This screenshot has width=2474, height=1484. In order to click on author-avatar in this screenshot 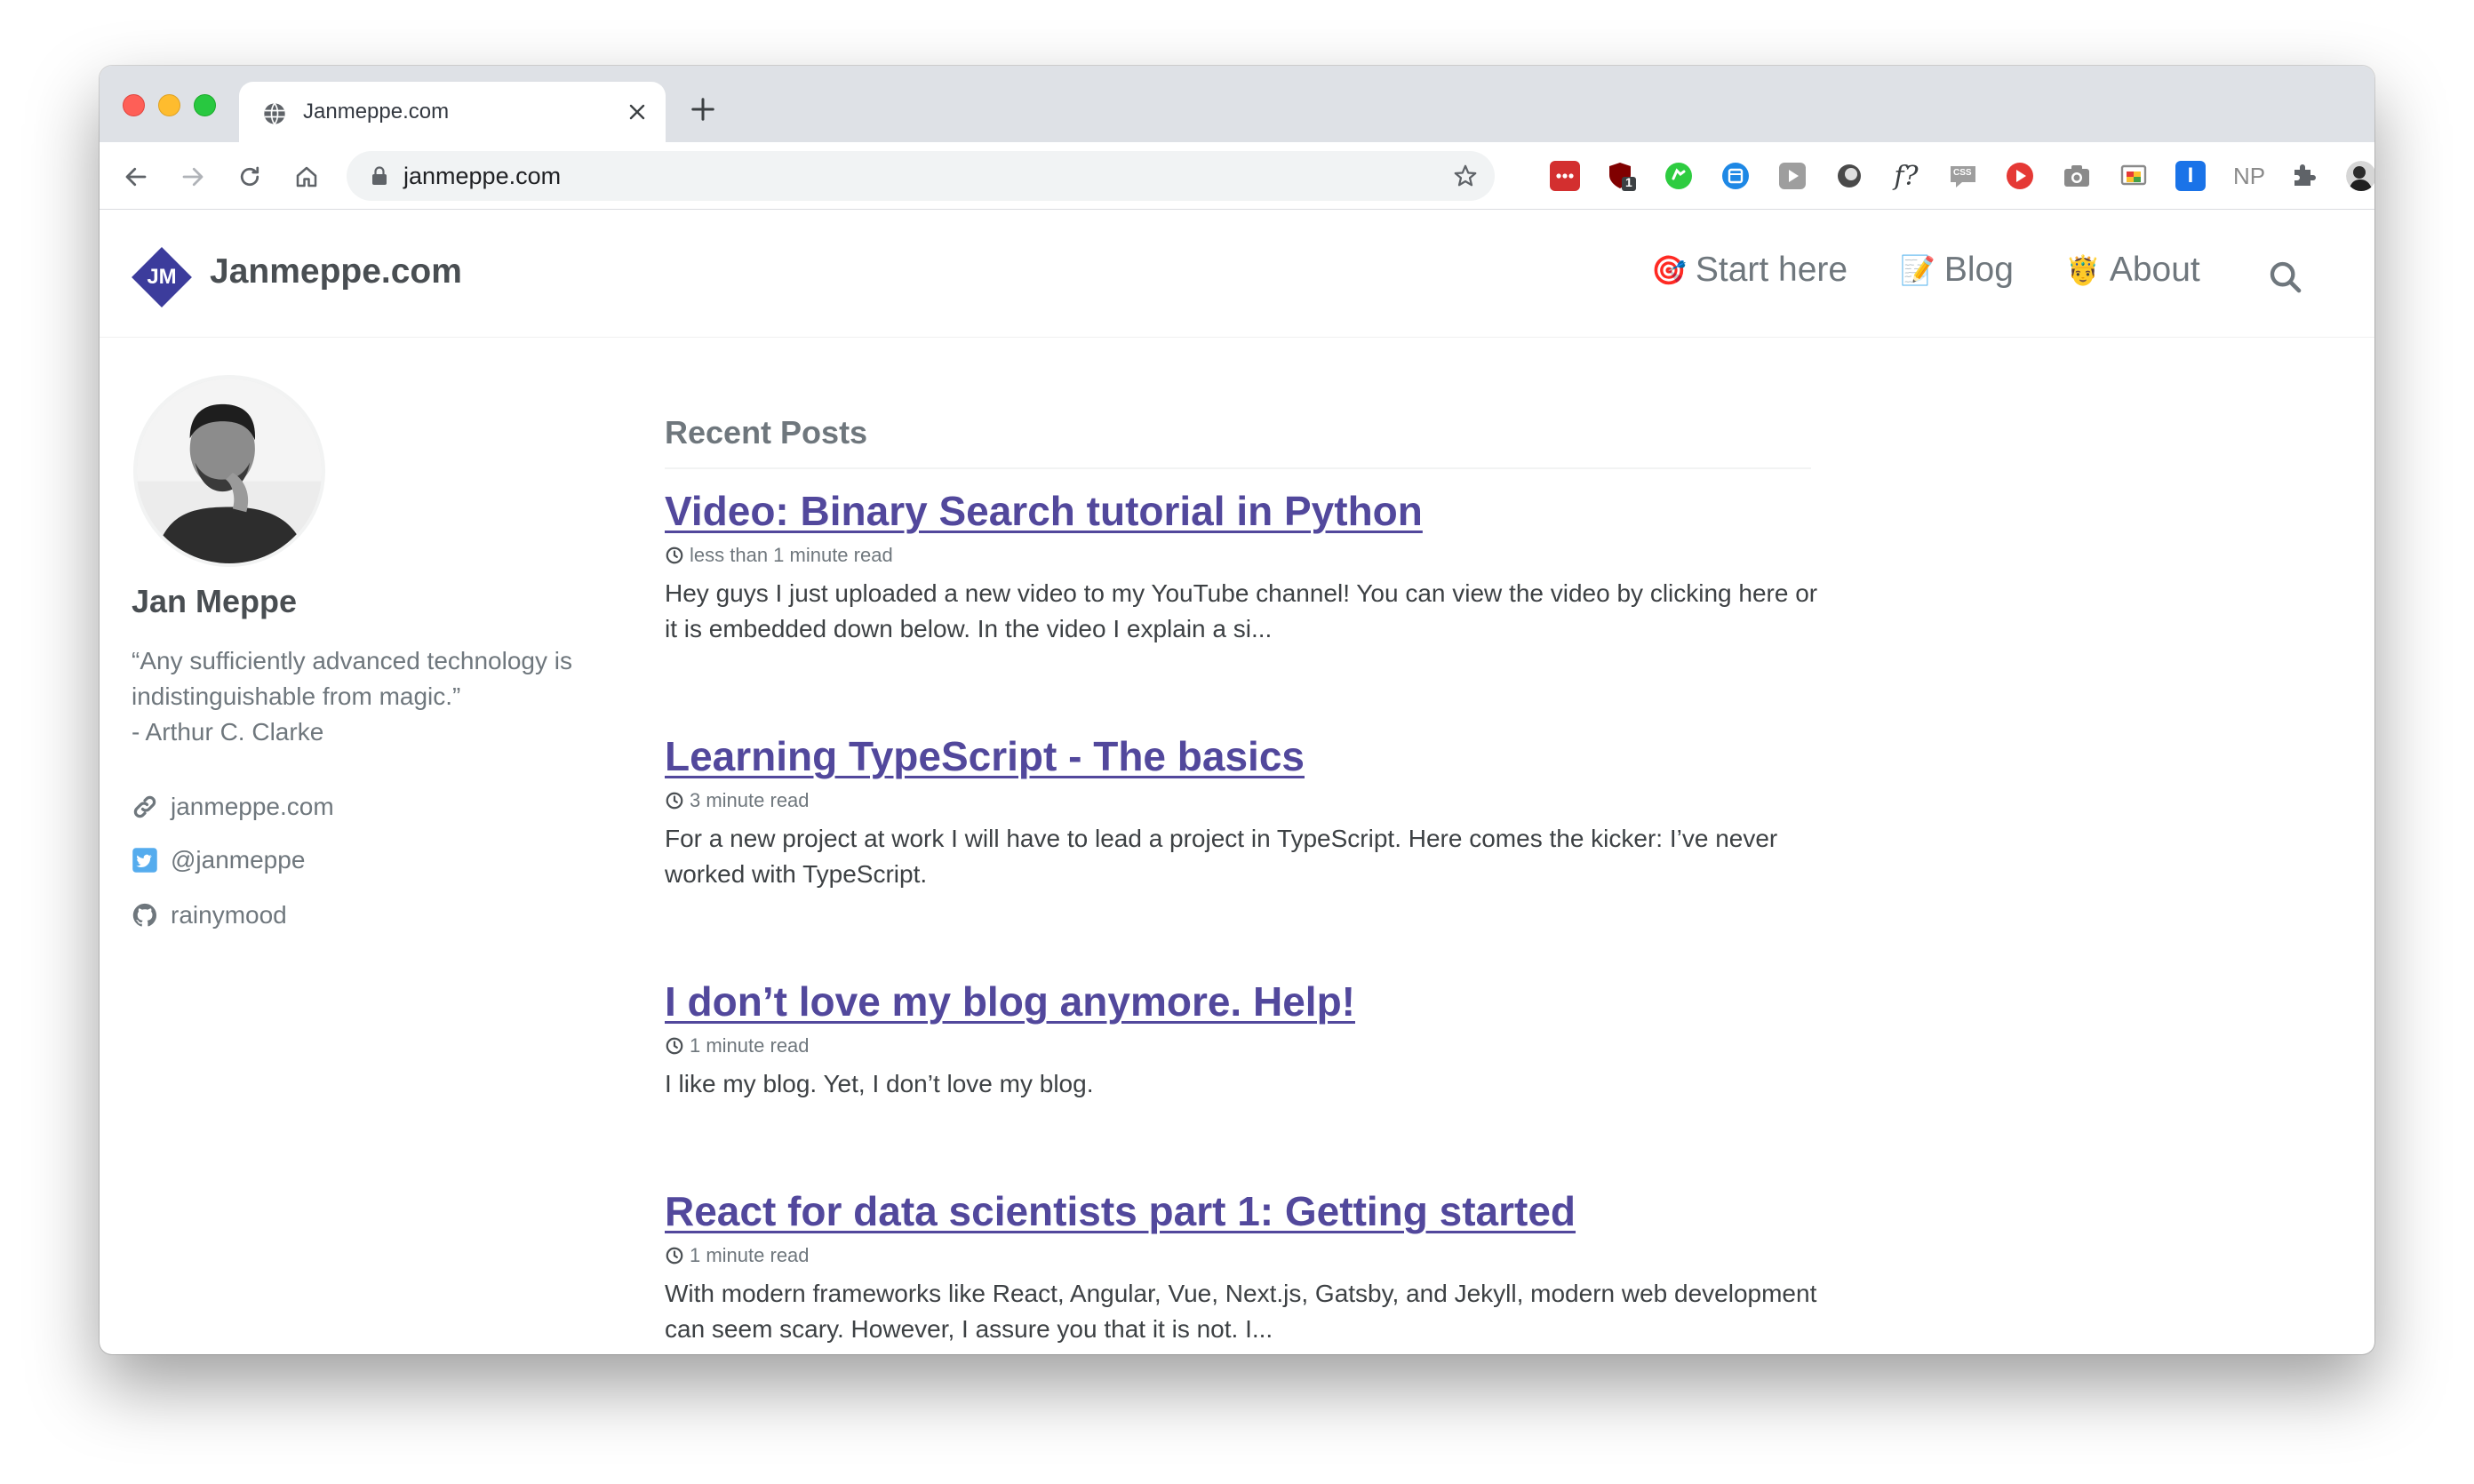, I will do `click(229, 471)`.